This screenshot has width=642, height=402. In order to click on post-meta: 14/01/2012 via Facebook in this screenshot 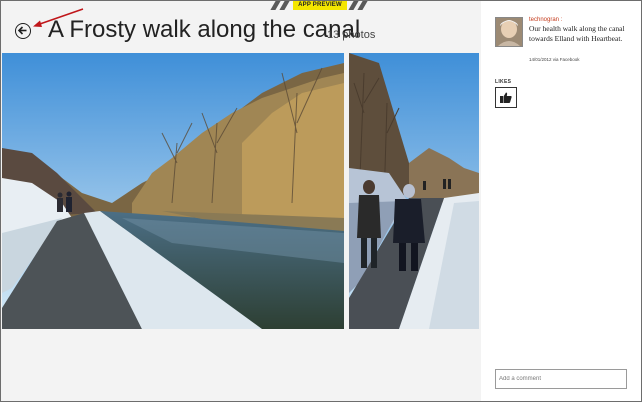, I will do `click(554, 59)`.